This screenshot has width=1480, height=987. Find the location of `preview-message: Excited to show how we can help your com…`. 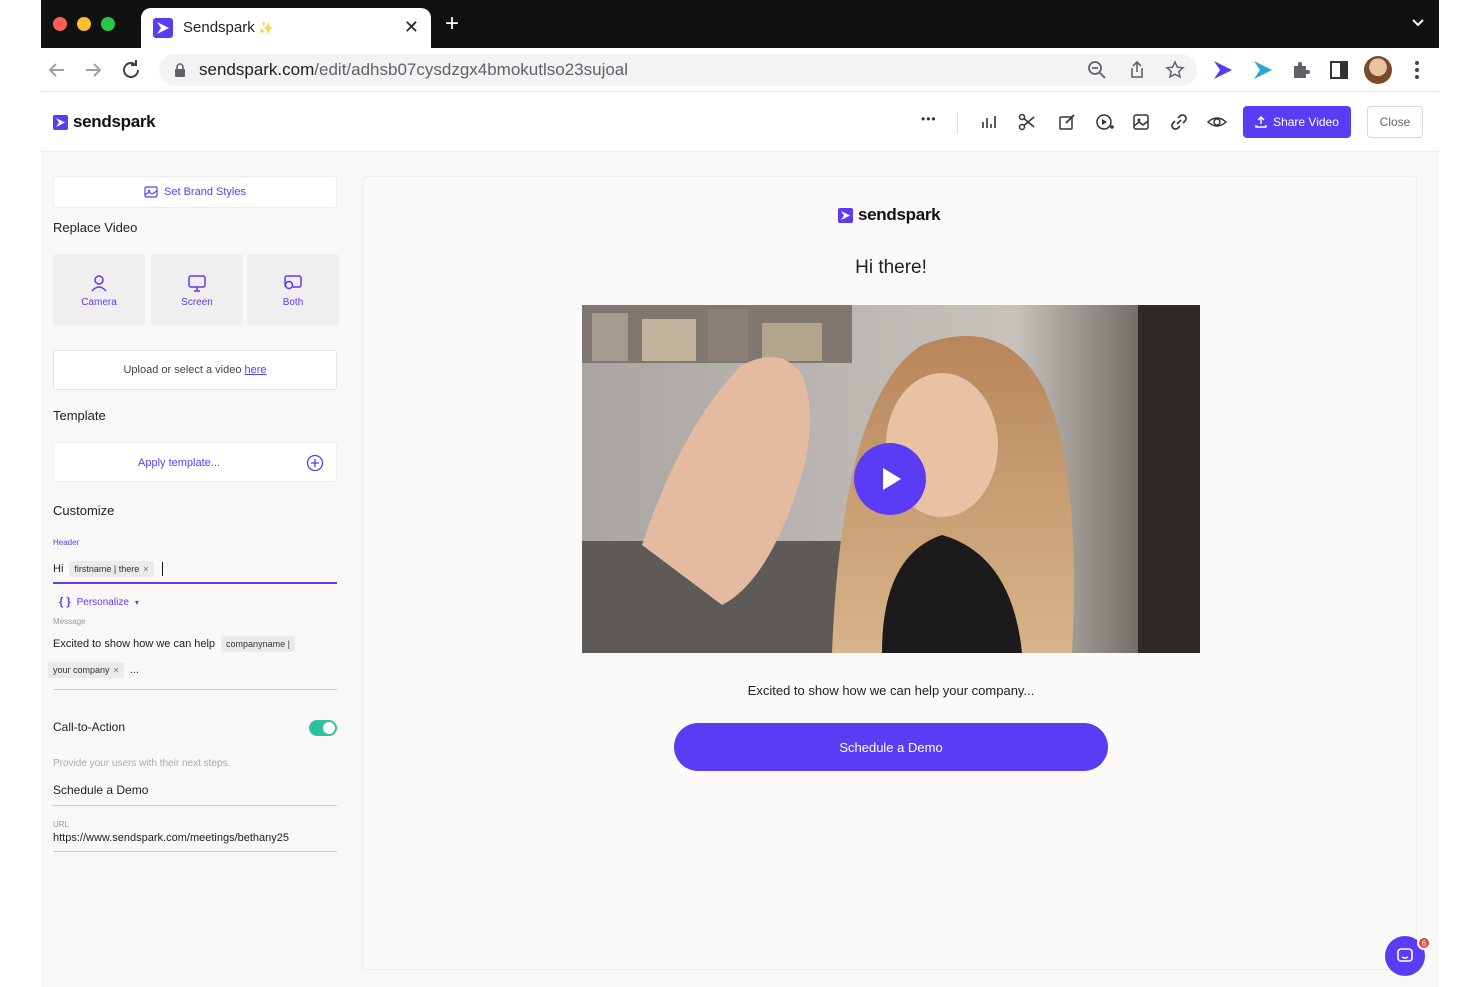

preview-message: Excited to show how we can help your com… is located at coordinates (891, 690).